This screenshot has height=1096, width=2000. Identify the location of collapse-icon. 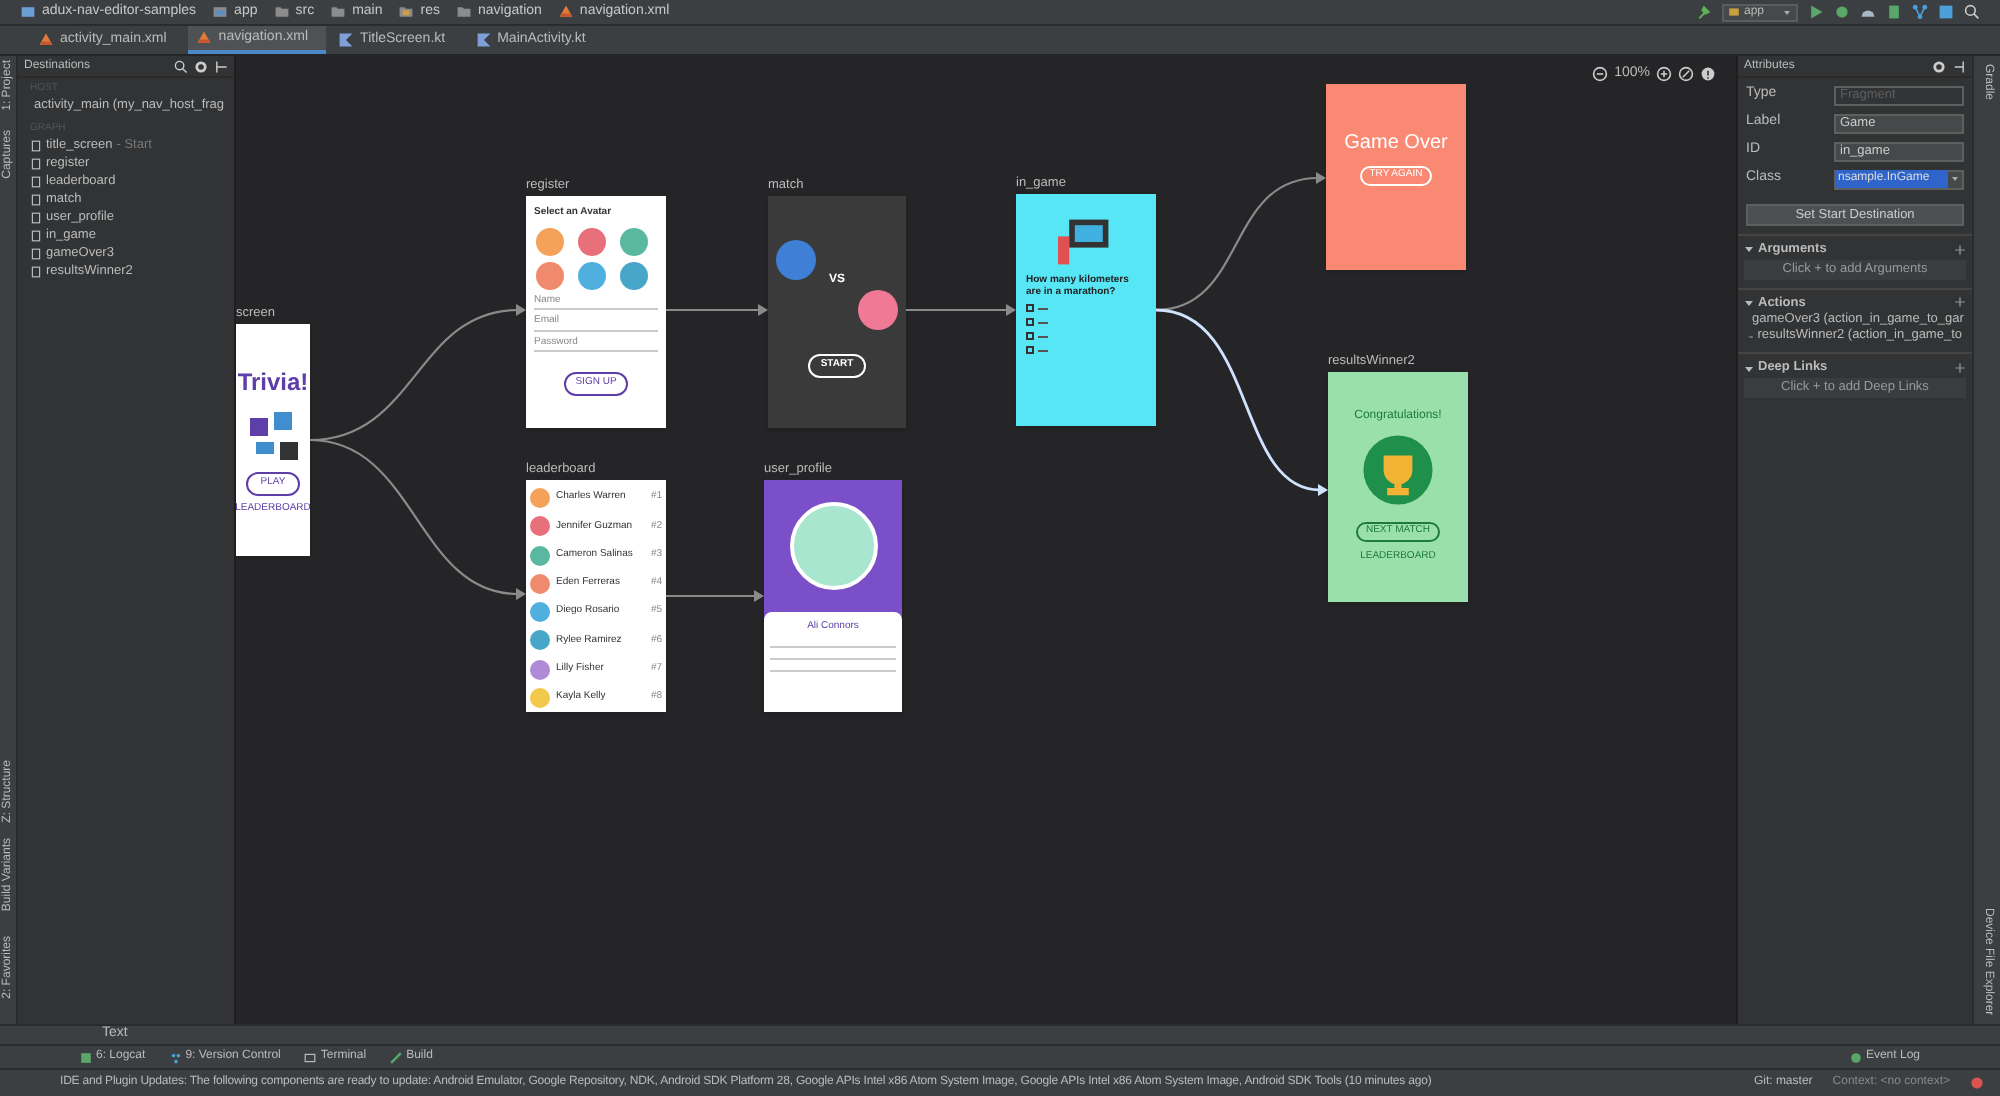
(221, 66).